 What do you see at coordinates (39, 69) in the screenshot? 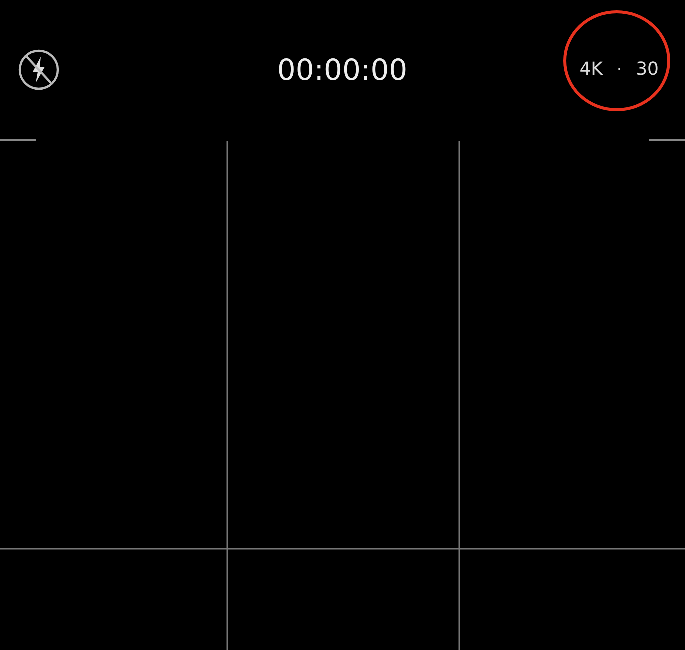
I see `flash-icon` at bounding box center [39, 69].